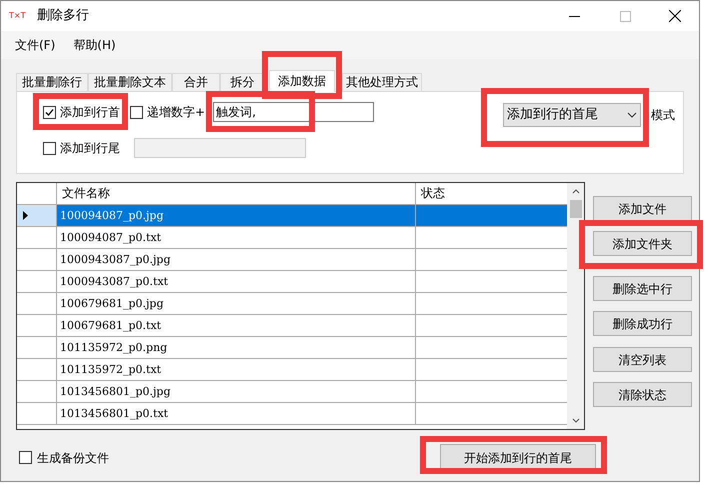 The height and width of the screenshot is (491, 711). What do you see at coordinates (632, 115) in the screenshot?
I see `chevron-down-icon` at bounding box center [632, 115].